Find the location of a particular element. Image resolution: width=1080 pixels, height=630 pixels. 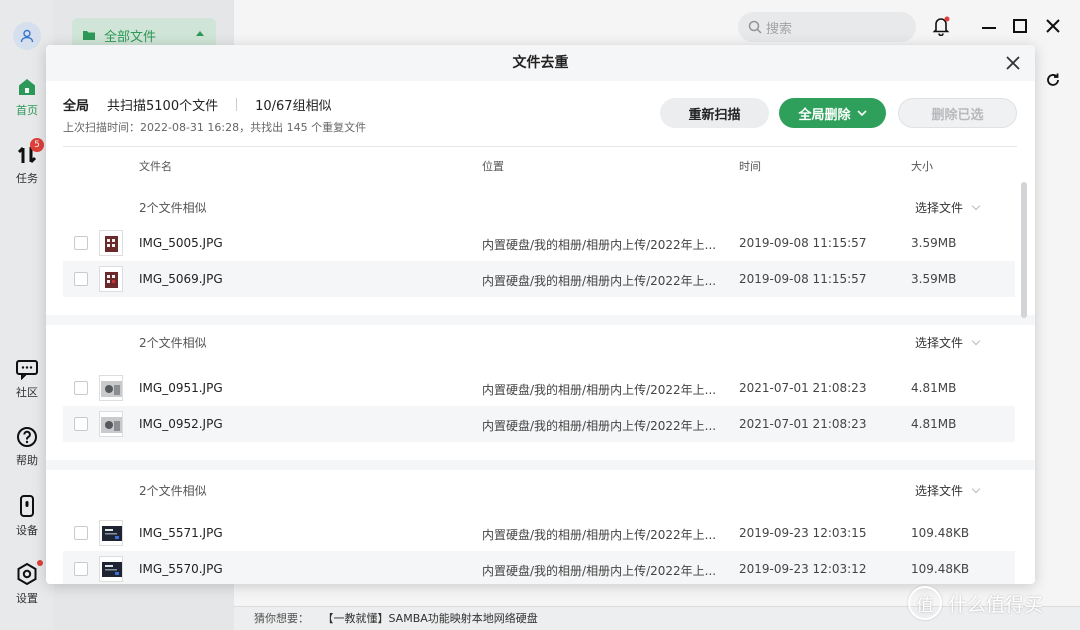

scanned-count: 共扫描5100个文件 is located at coordinates (163, 106).